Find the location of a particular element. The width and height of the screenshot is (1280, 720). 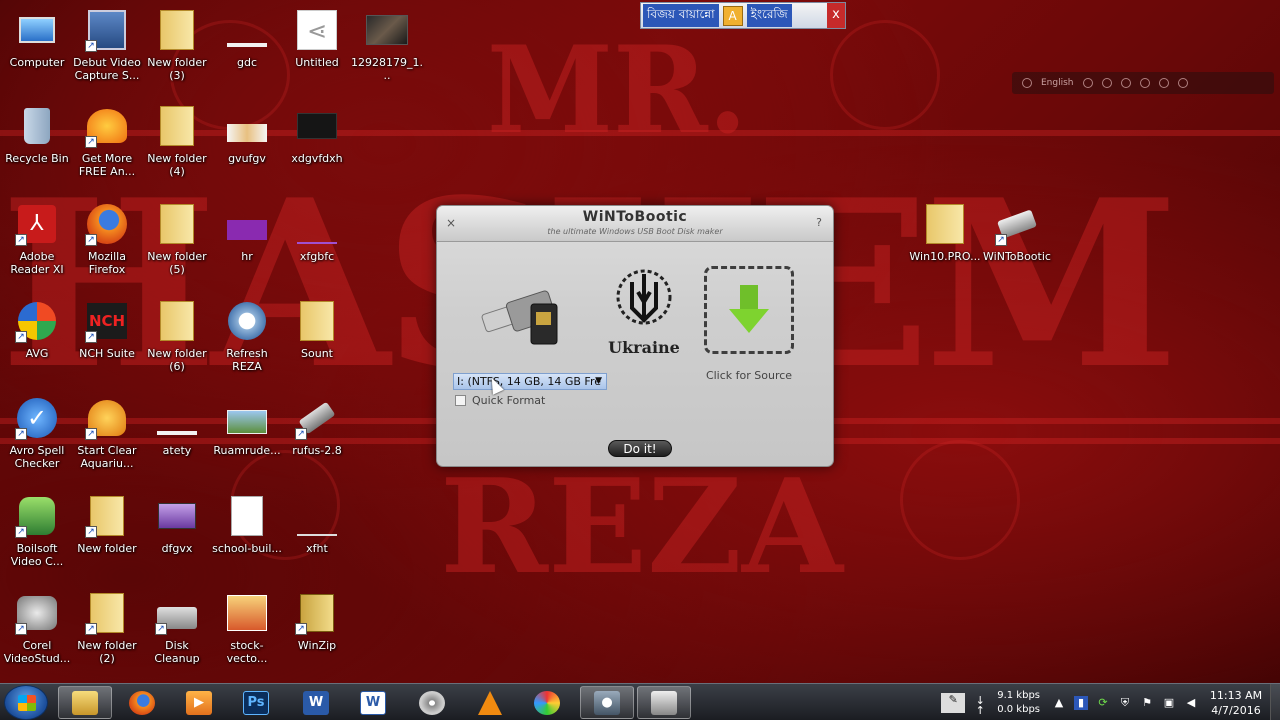

ime-user-icon is located at coordinates (1106, 83).